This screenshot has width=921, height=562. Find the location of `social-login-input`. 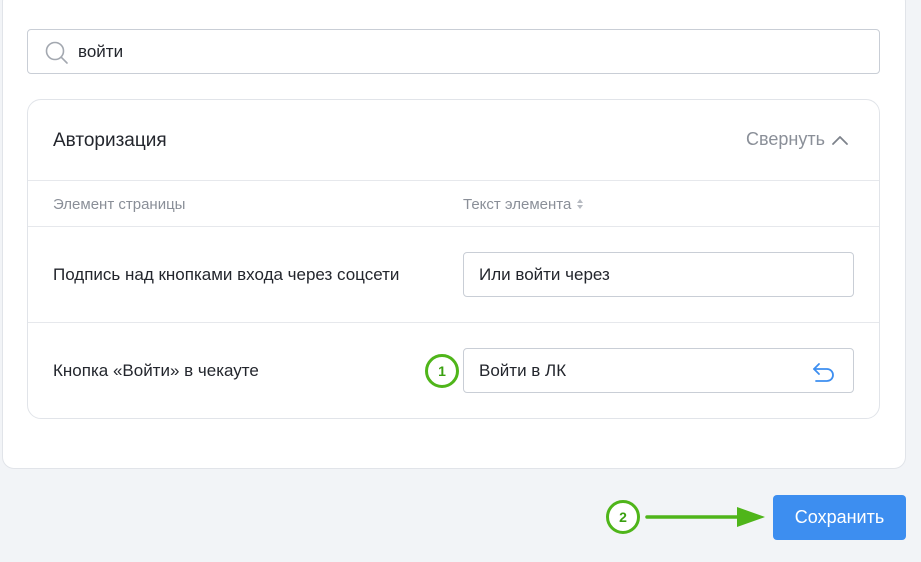

social-login-input is located at coordinates (639, 274).